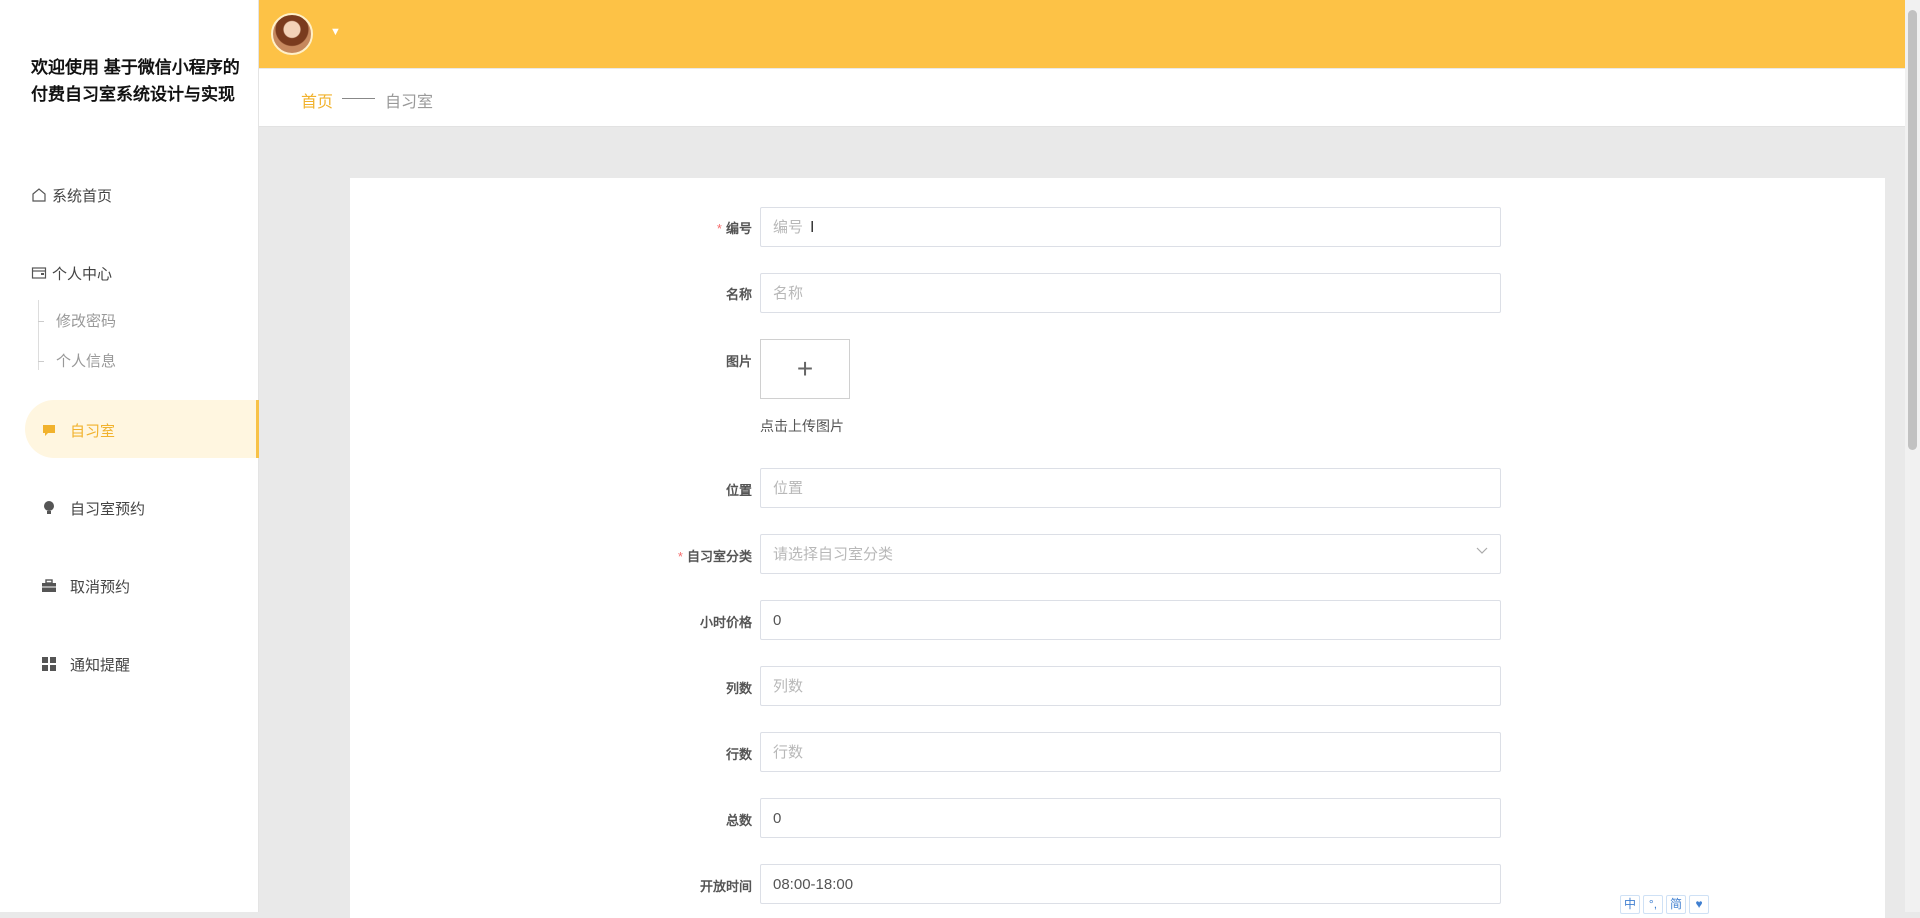 The image size is (1920, 918). Describe the element at coordinates (169, 508) in the screenshot. I see `menu-item-study-room-booking: 自习室预约` at that location.